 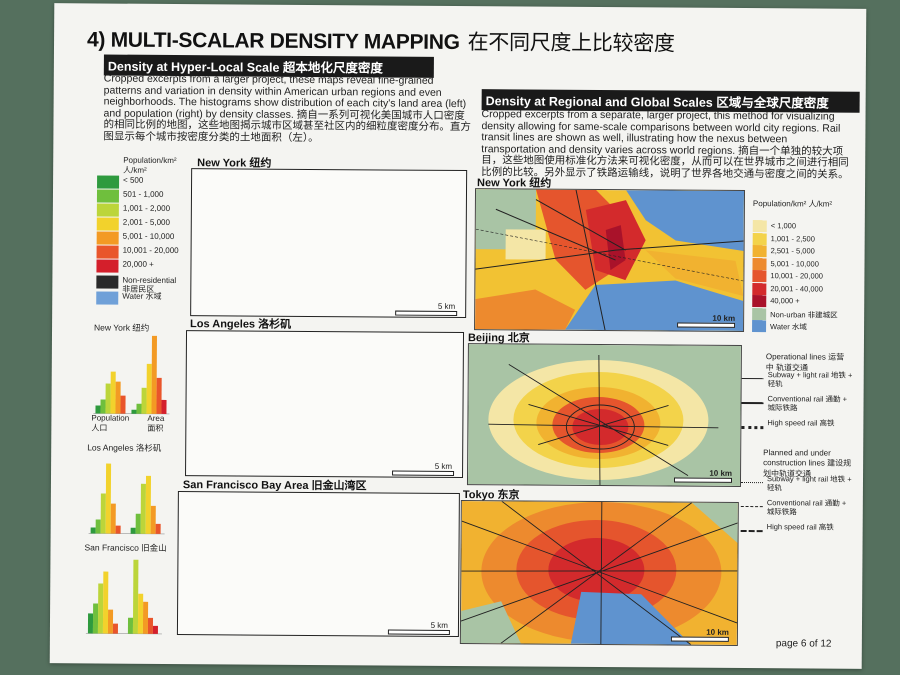 What do you see at coordinates (599, 573) in the screenshot?
I see `regional-map-tokyo: 10 km` at bounding box center [599, 573].